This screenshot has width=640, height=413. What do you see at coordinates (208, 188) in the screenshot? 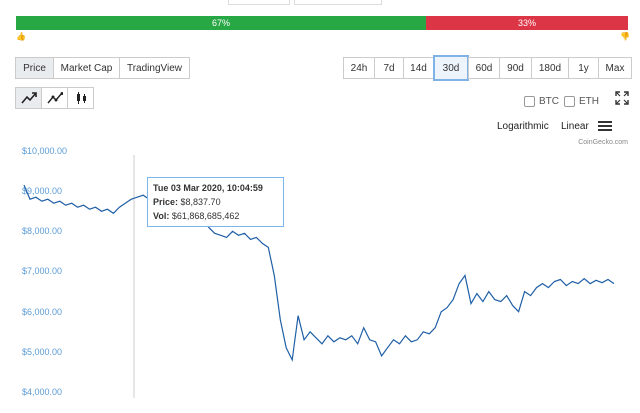
I see `tooltip-date: Tue 03 Mar 2020, 10:04:59` at bounding box center [208, 188].